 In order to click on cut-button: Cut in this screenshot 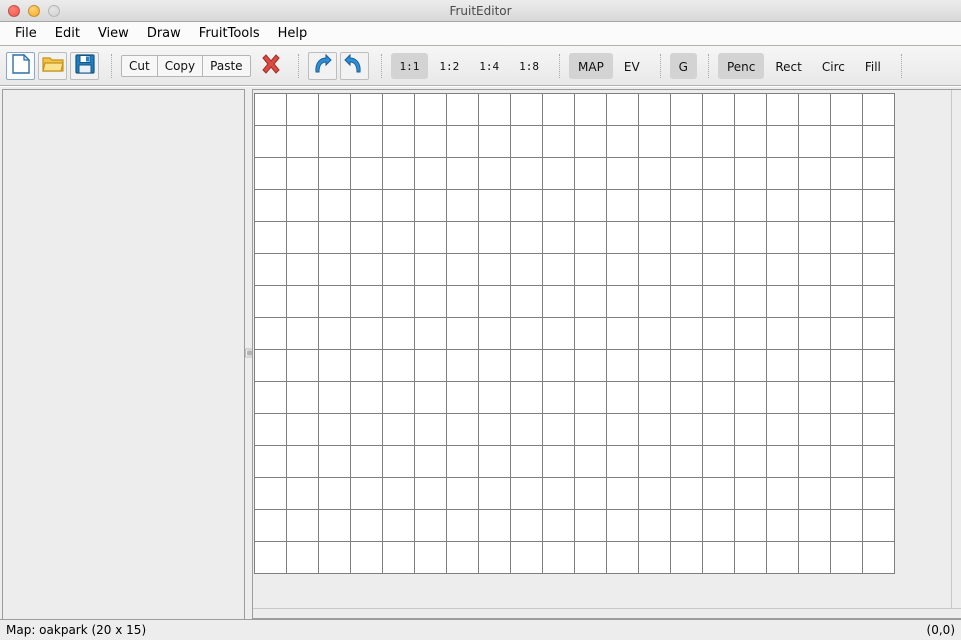, I will do `click(139, 65)`.